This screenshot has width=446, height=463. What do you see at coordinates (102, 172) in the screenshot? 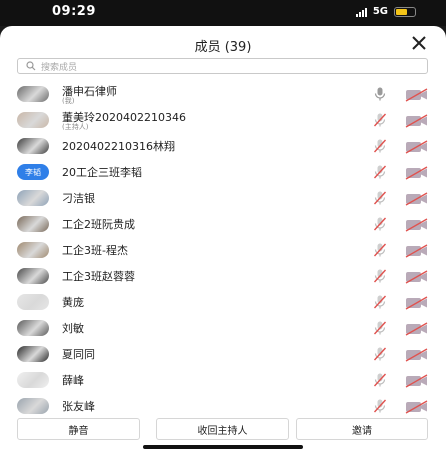
I see `member-name: 20工企三班李韬` at bounding box center [102, 172].